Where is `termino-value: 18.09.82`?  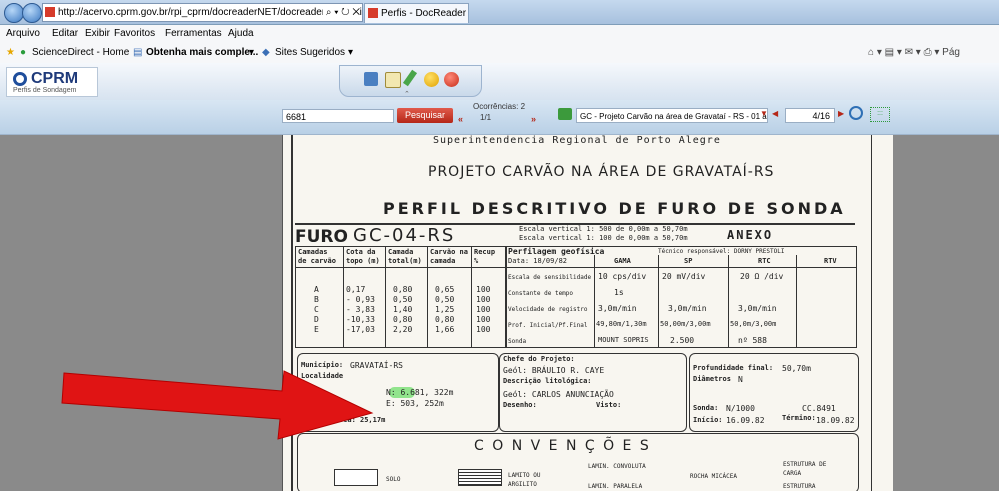
termino-value: 18.09.82 is located at coordinates (835, 420).